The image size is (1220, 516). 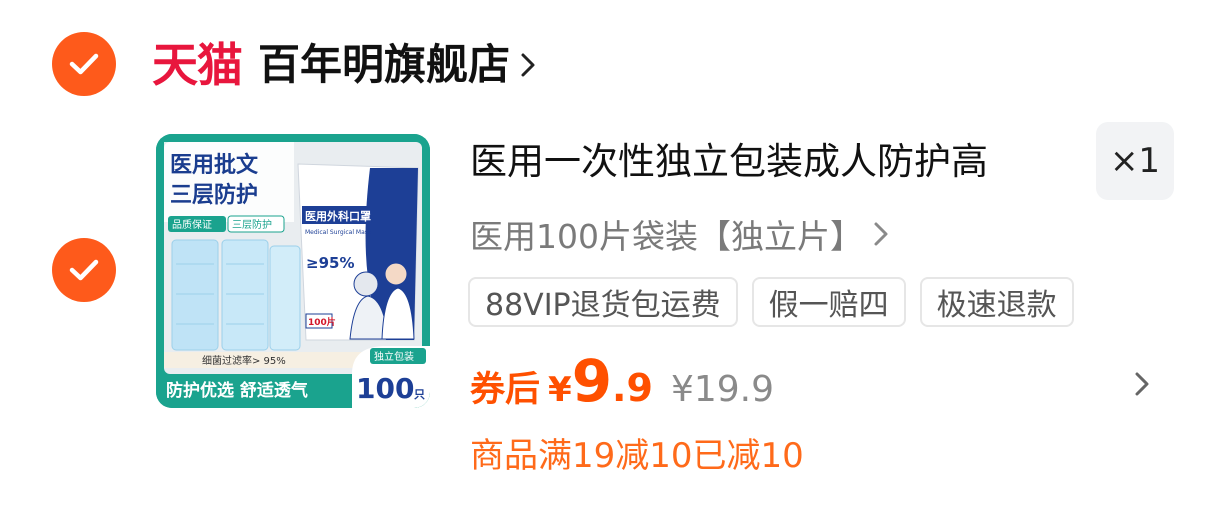 I want to click on image-pack-percent: ≥95%, so click(x=330, y=263).